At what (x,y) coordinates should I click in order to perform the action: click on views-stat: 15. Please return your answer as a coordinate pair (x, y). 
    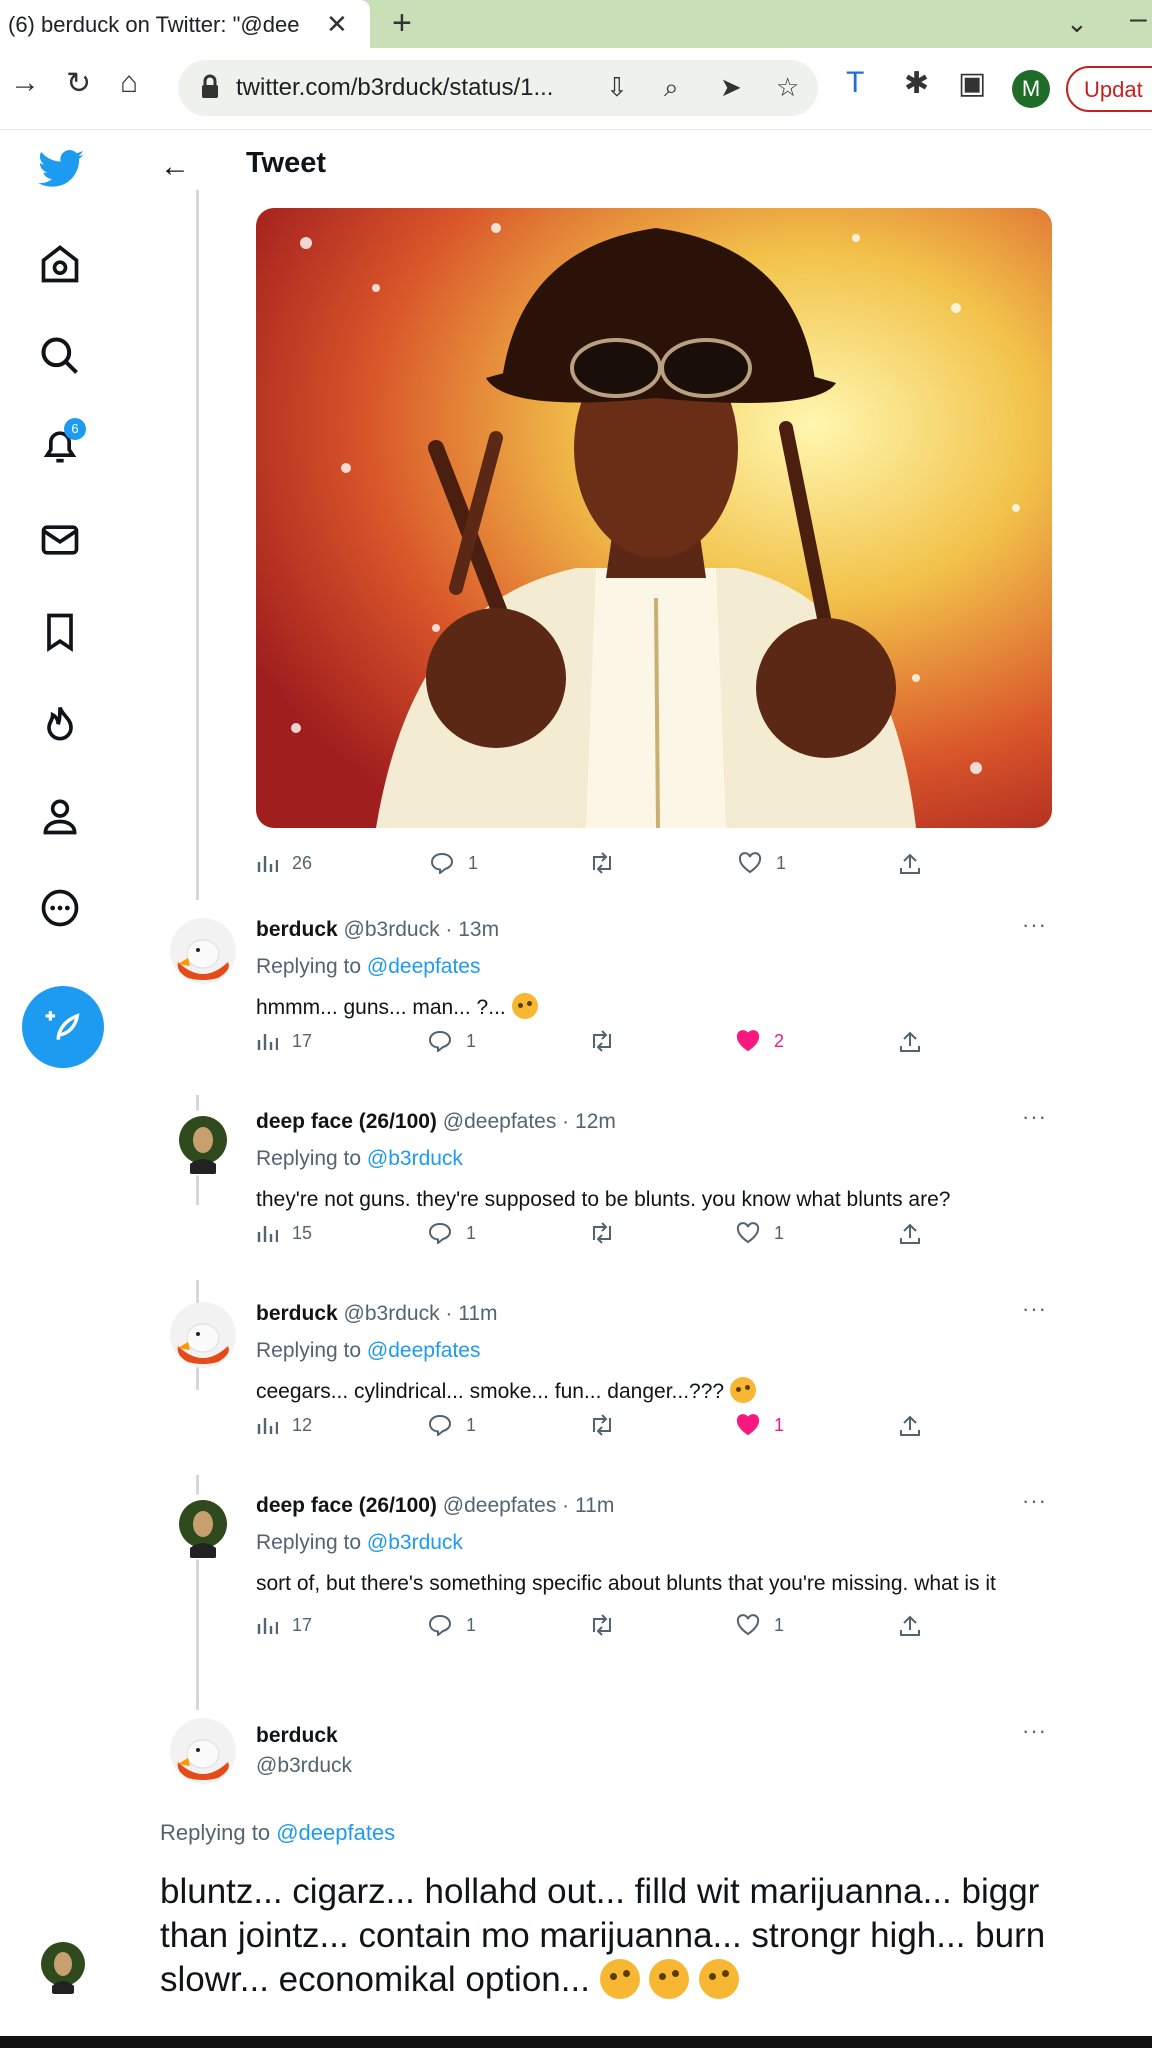
    Looking at the image, I should click on (284, 1233).